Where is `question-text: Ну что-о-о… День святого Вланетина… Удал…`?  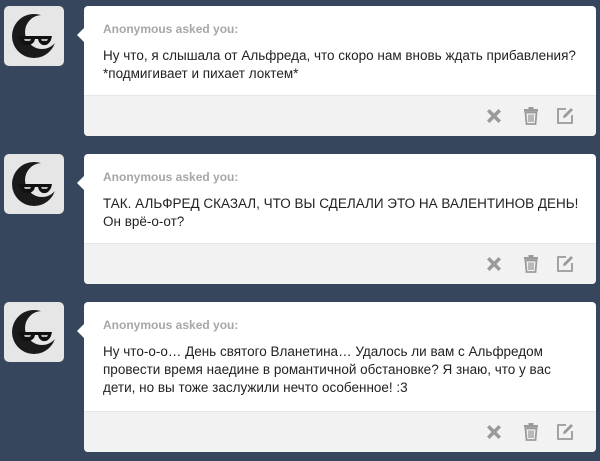 question-text: Ну что-о-о… День святого Вланетина… Удал… is located at coordinates (327, 369).